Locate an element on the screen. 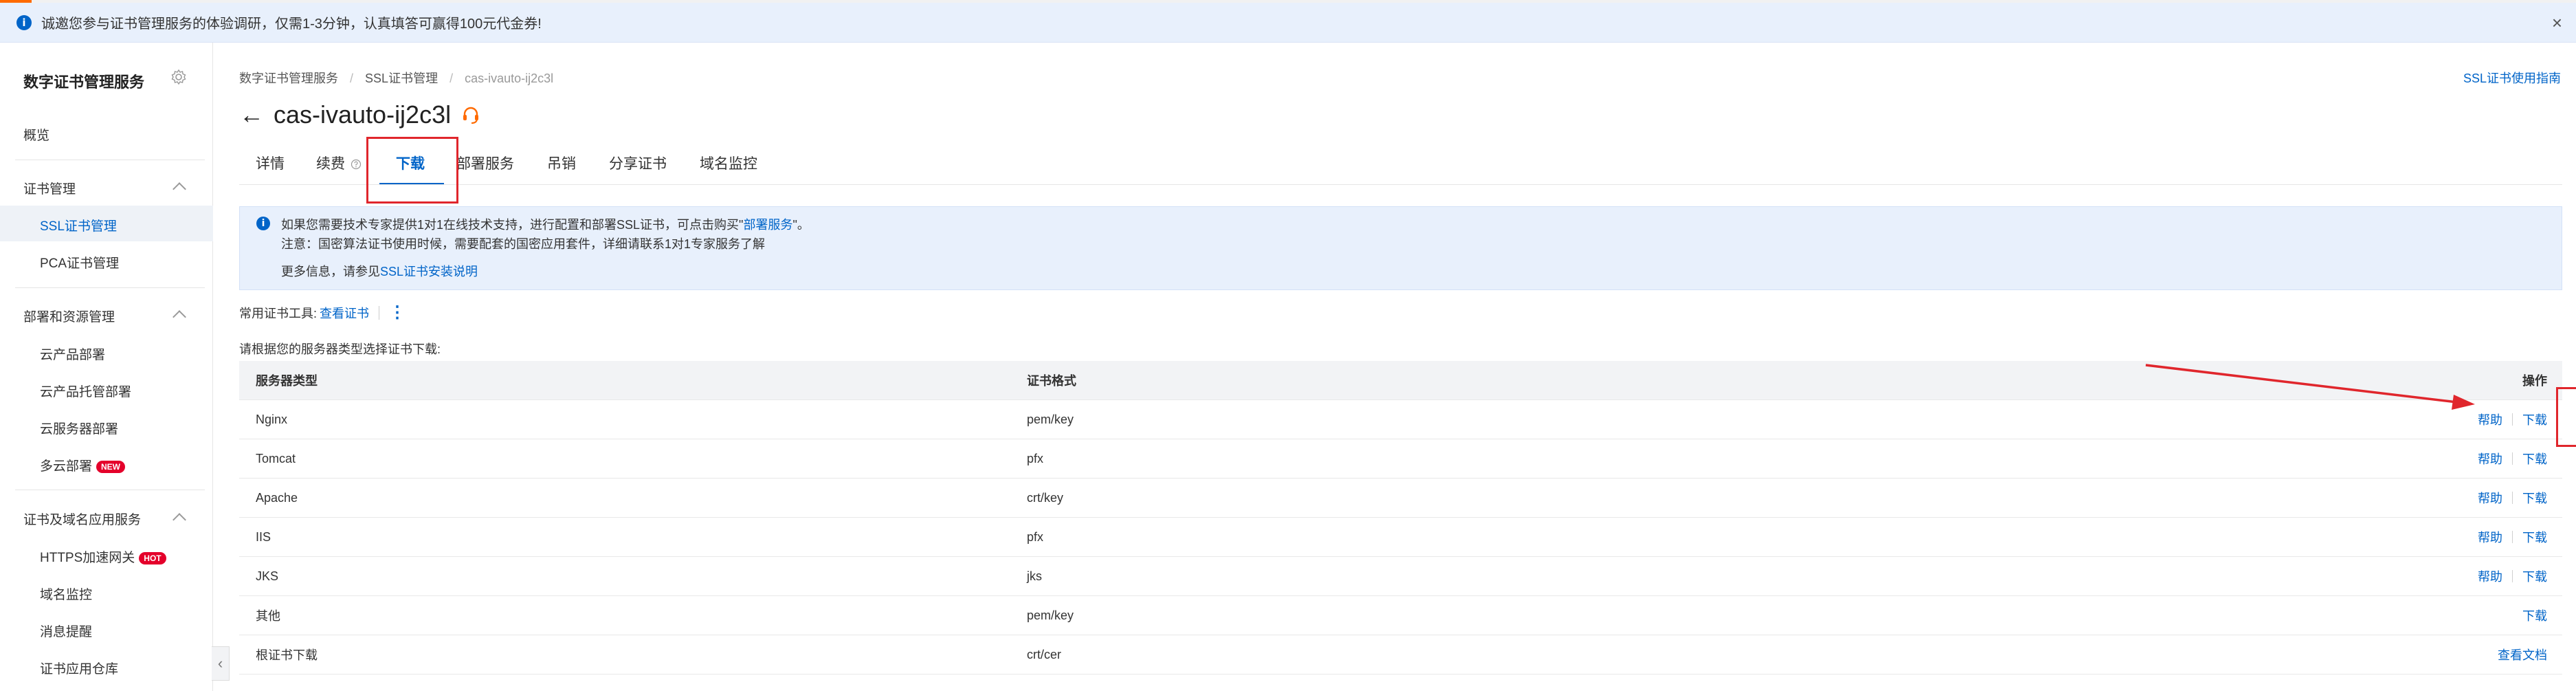 The height and width of the screenshot is (691, 2576). sidebar-group-apps: 证书及域名应用服务 is located at coordinates (82, 518).